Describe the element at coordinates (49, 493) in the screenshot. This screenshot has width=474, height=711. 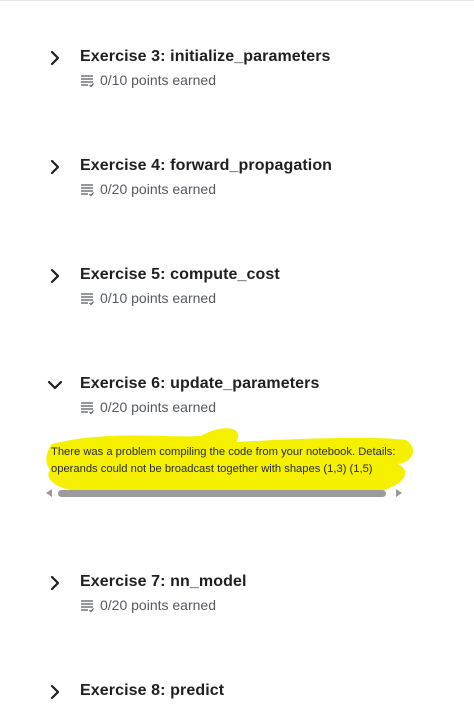
I see `scroll-left-arrow` at that location.